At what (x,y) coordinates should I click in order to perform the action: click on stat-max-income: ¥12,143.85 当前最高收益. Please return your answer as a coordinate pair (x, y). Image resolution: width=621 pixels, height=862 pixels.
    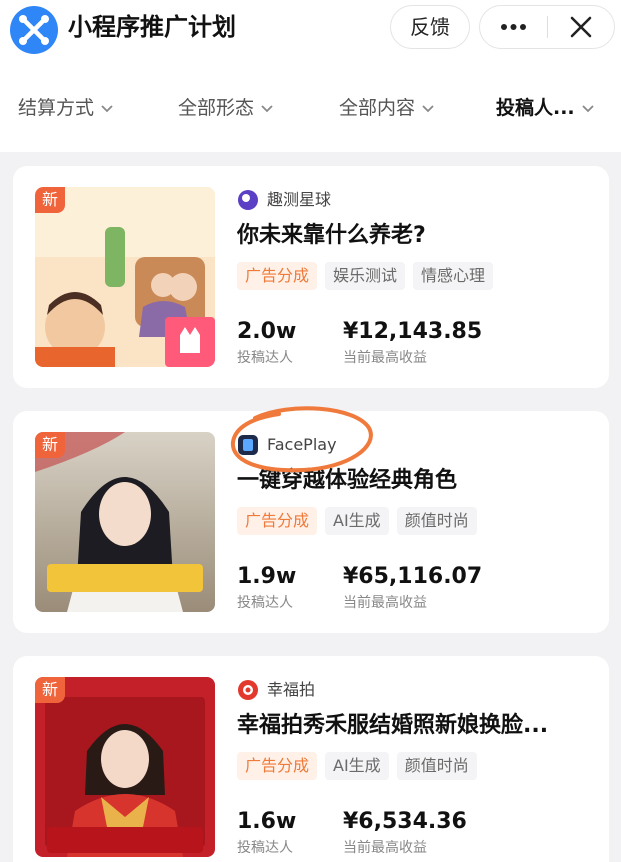
    Looking at the image, I should click on (412, 343).